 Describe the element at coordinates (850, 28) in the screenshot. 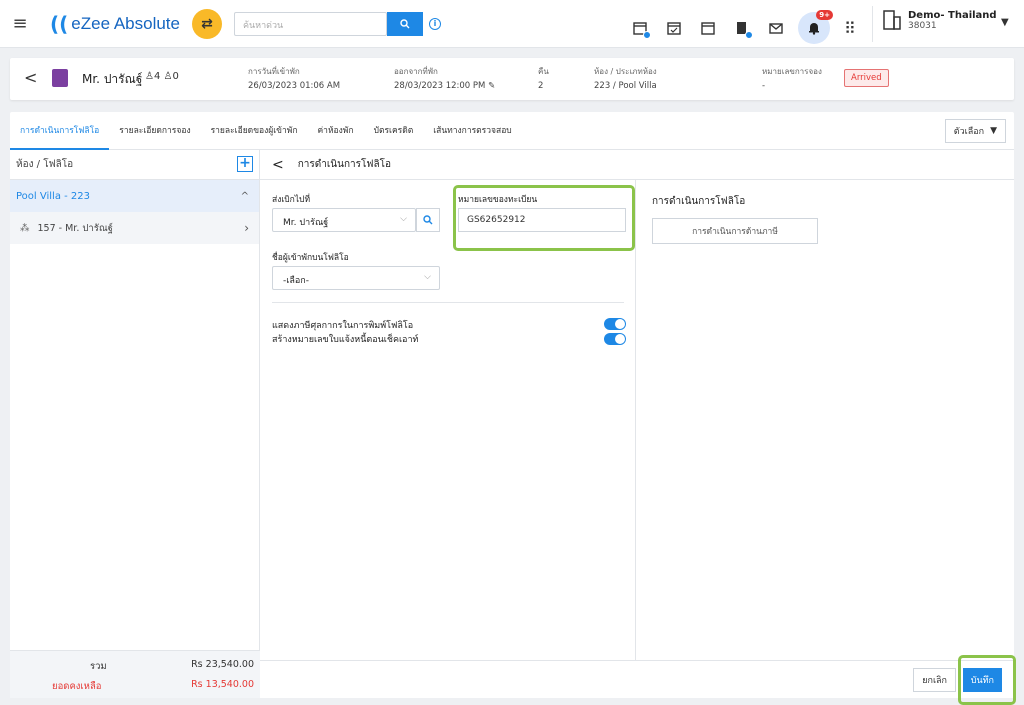

I see `apps-grid-icon: ⠿` at that location.